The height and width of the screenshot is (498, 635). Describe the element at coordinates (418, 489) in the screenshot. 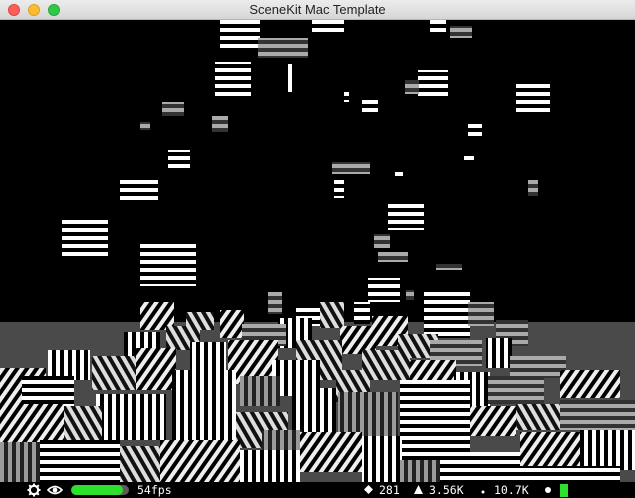

I see `triangle-icon` at that location.